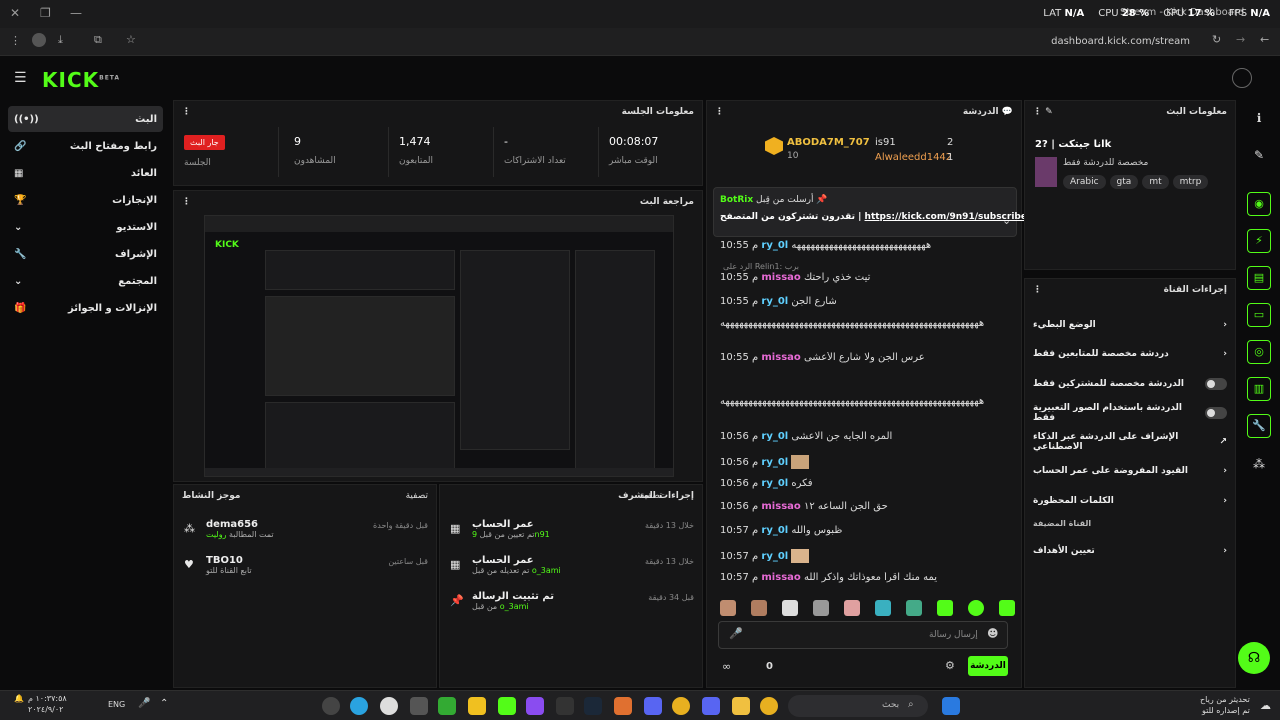 The width and height of the screenshot is (1280, 720). Describe the element at coordinates (1130, 384) in the screenshot. I see `subscribers-only-row: الدردشة مخصصة للمشتركين فقط` at that location.